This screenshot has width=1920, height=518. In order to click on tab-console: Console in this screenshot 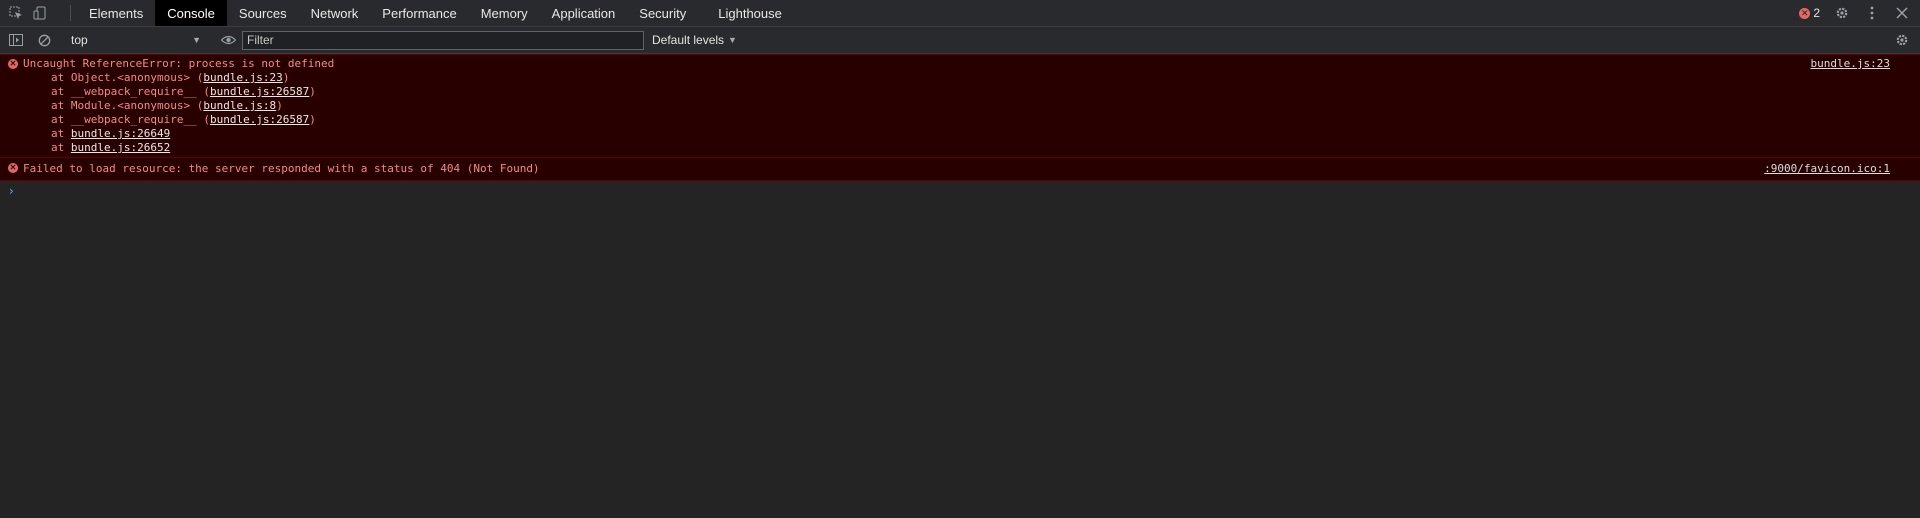, I will do `click(191, 13)`.